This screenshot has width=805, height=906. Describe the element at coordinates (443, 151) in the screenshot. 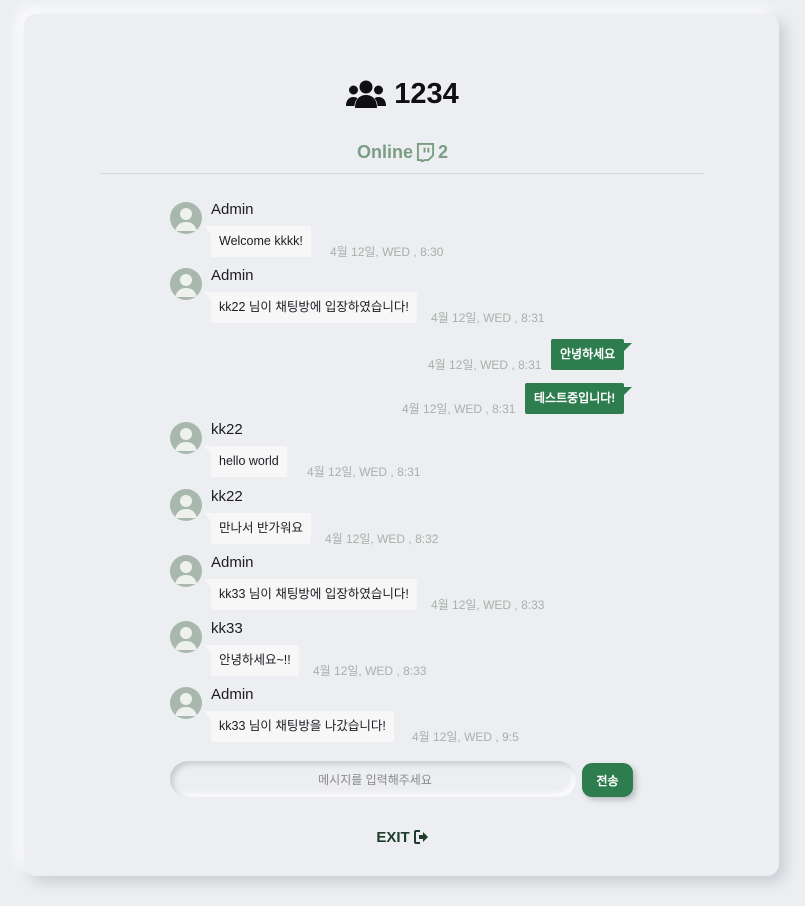

I see `online-count: 2` at that location.